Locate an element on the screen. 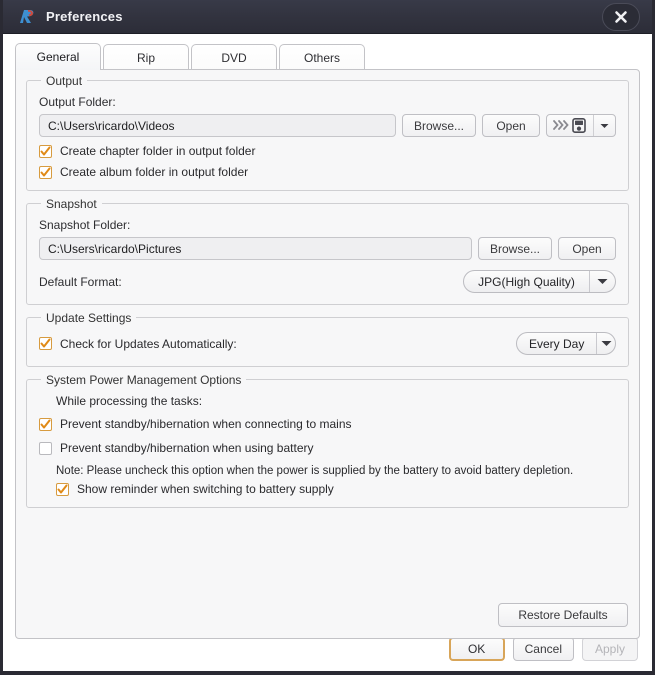 This screenshot has width=655, height=675. check-updates-checkbox is located at coordinates (45, 343).